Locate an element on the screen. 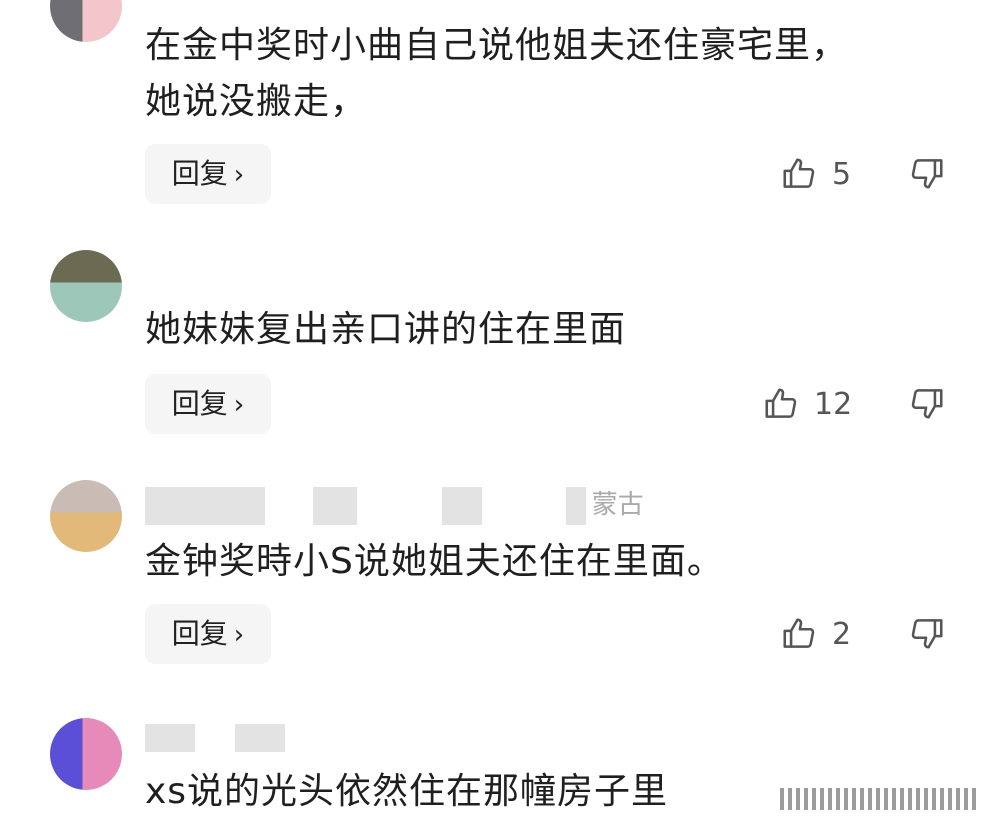  comment-text: 在金中奖时小曲自己说他姐夫还住豪宅里， 她说没搬走， is located at coordinates (497, 73).